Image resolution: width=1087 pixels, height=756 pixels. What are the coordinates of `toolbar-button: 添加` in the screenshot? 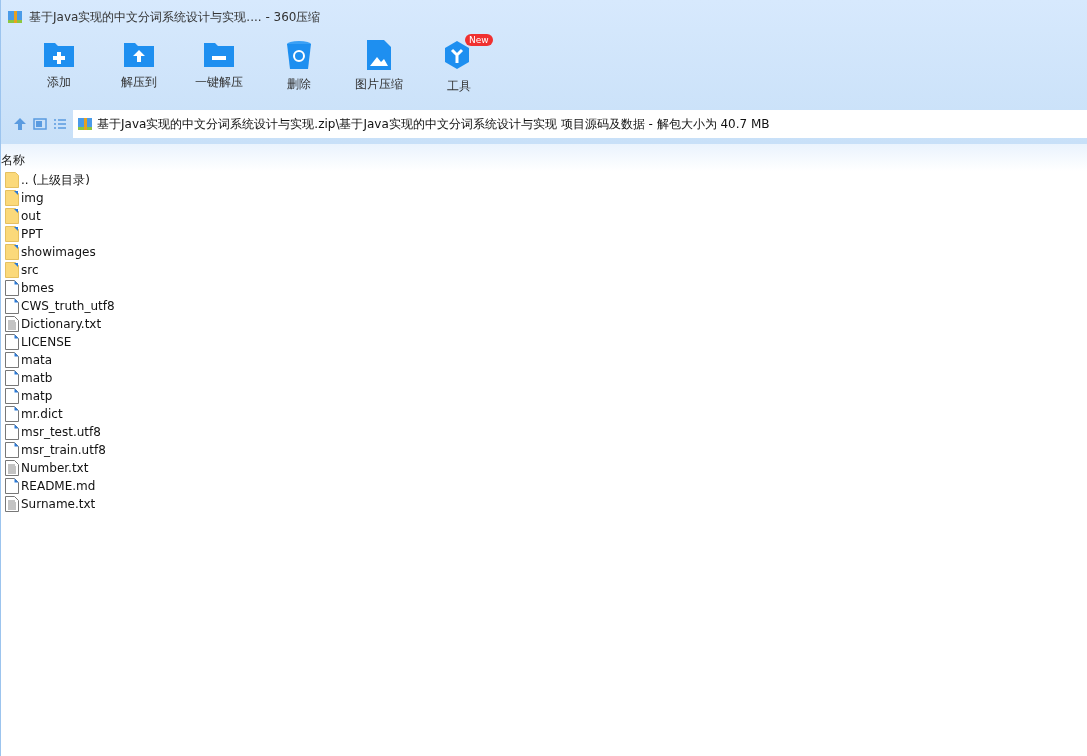 It's located at (59, 68).